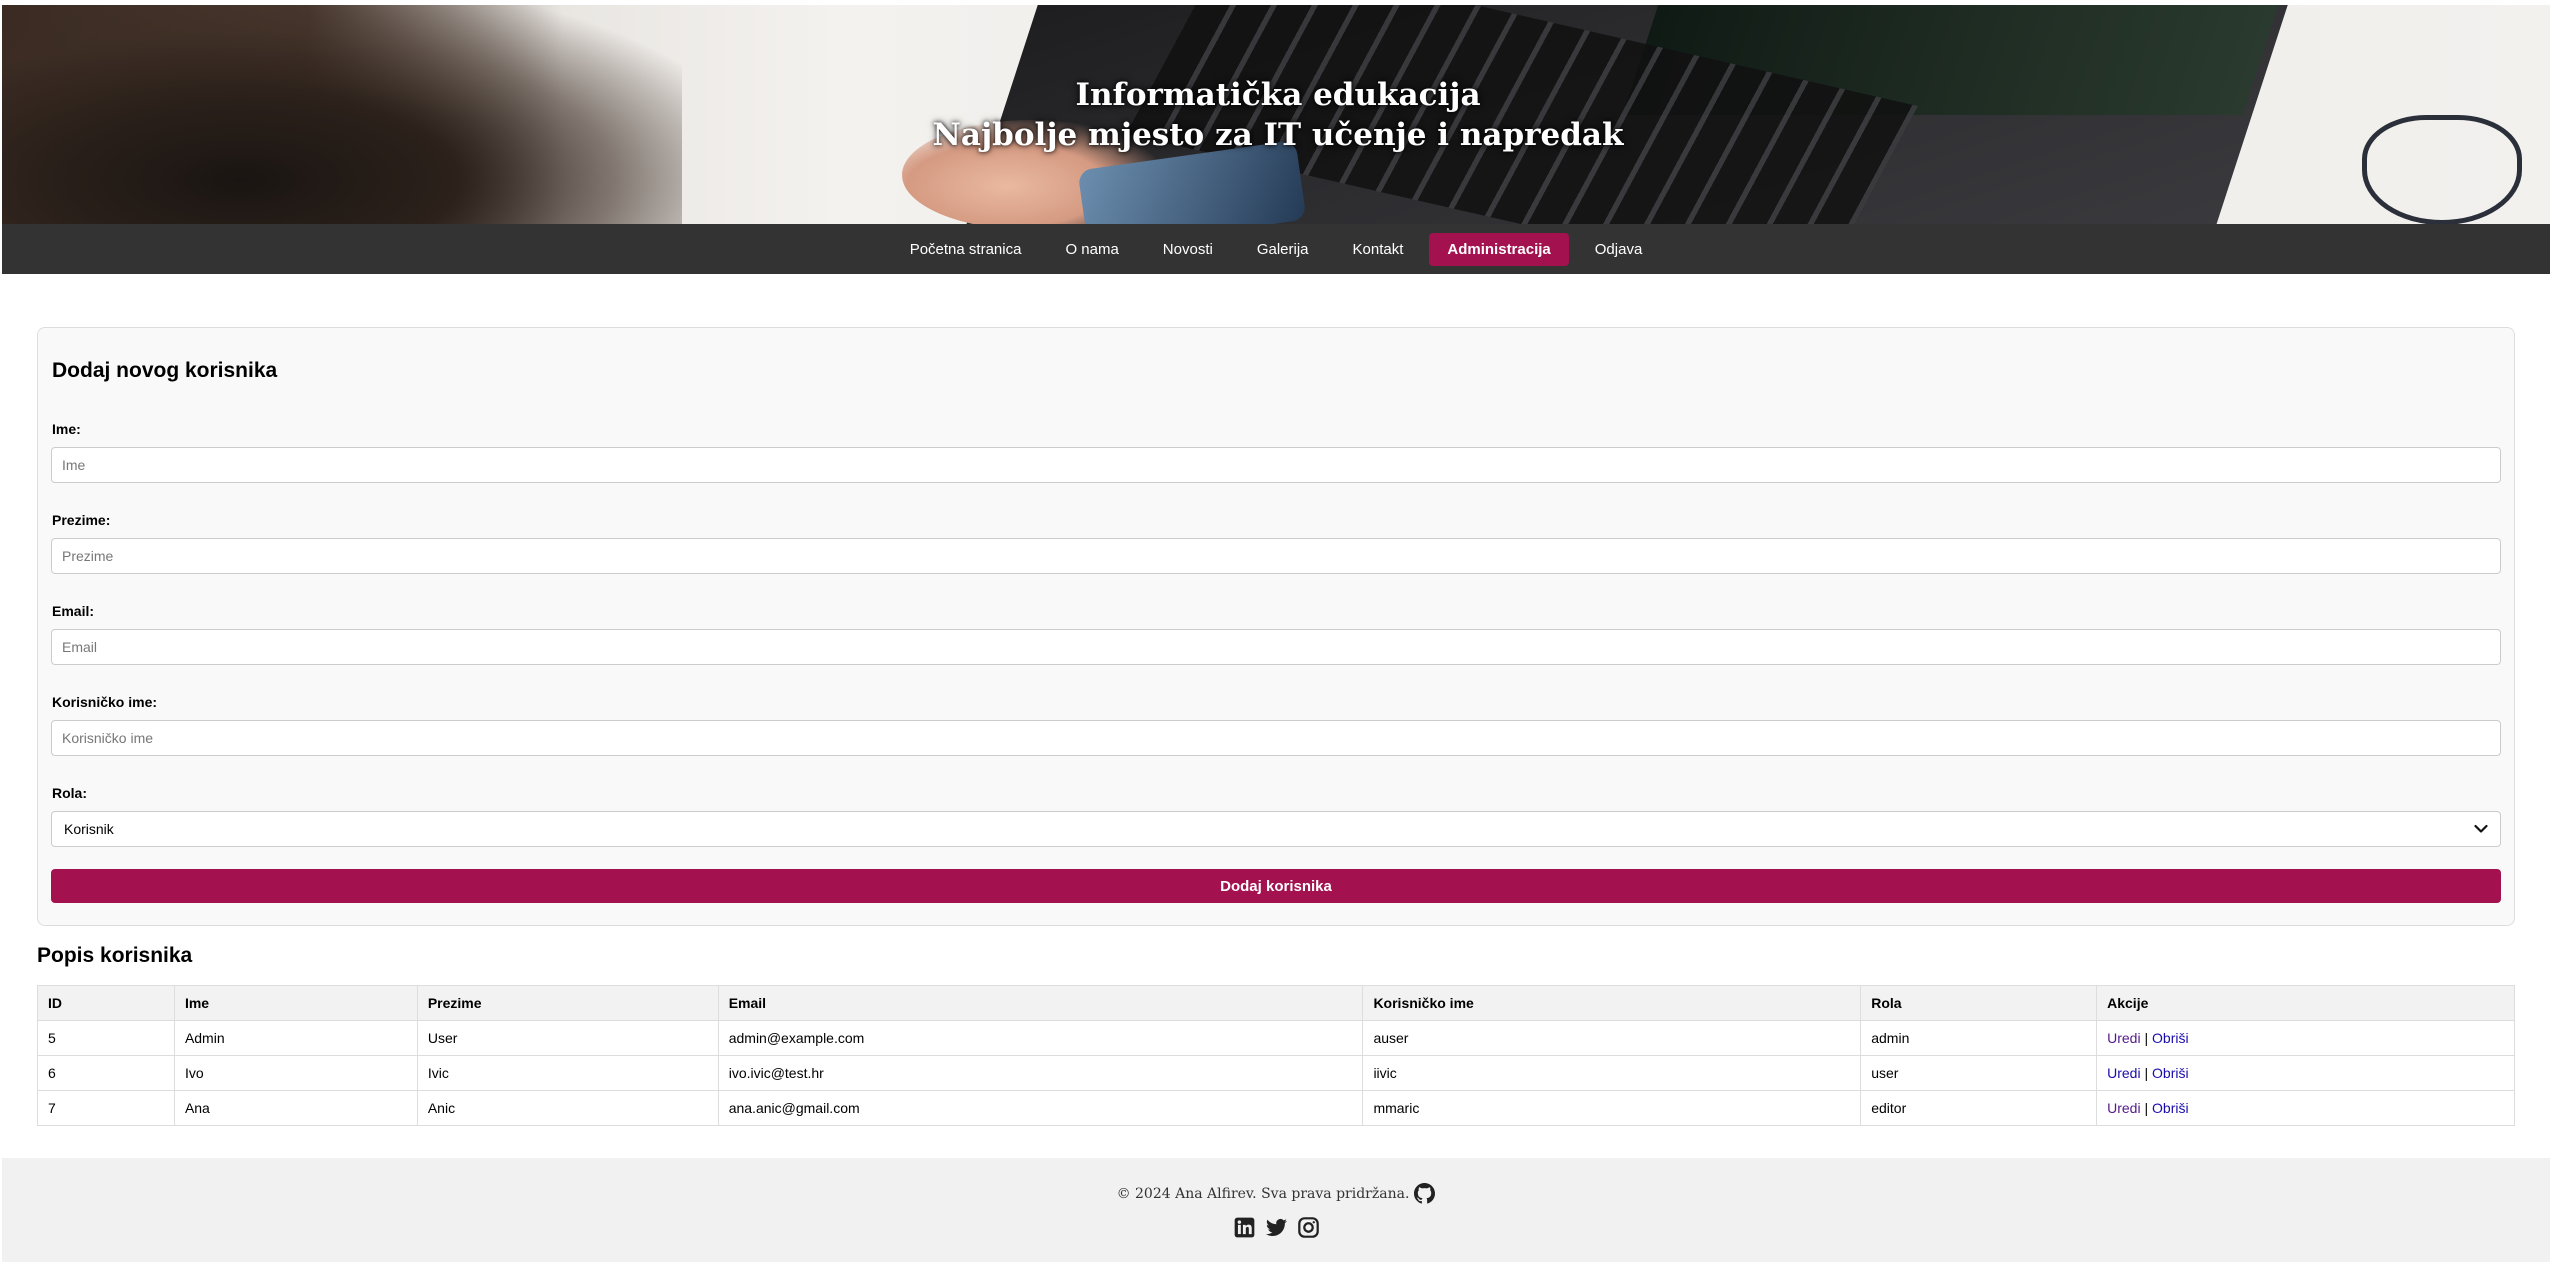 This screenshot has width=2552, height=1280. Describe the element at coordinates (89, 829) in the screenshot. I see `rola-selected-value: Korisnik` at that location.